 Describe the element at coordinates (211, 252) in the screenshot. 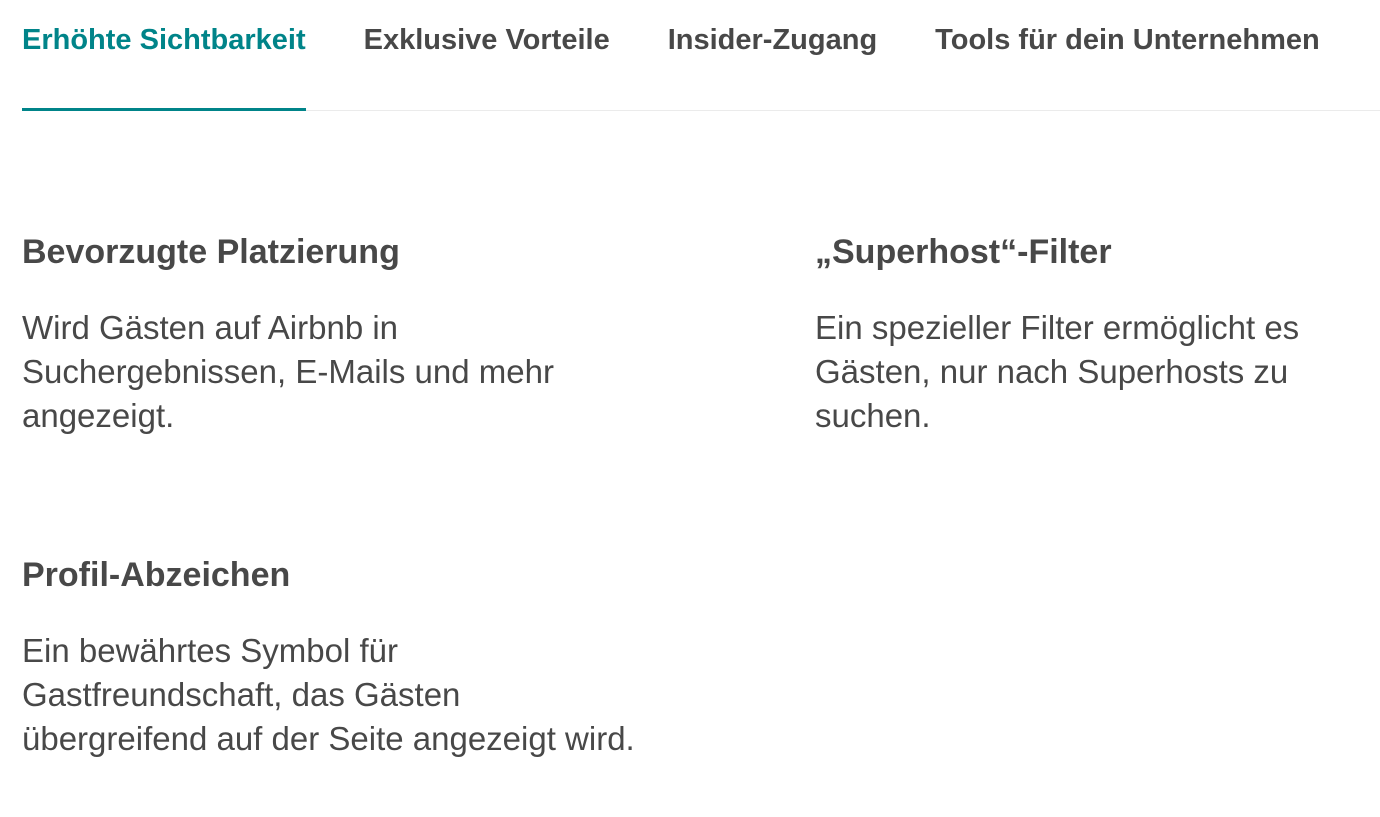

I see `feature-title: Bevorzugte Platzierung` at that location.